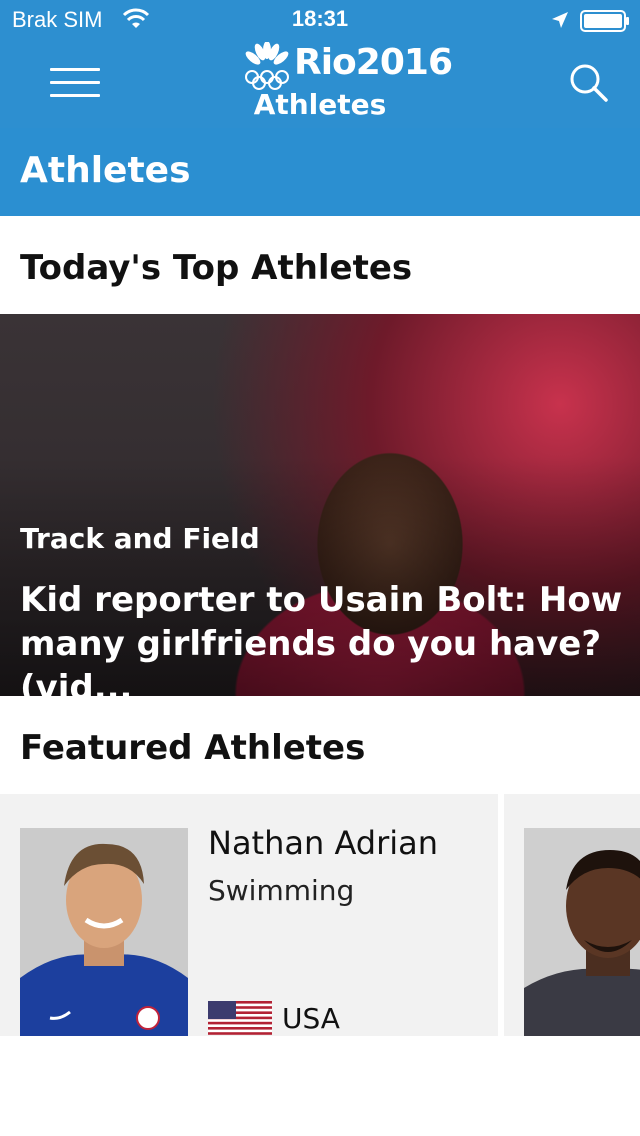 The height and width of the screenshot is (1136, 640). I want to click on athlete-sport: Swimming, so click(281, 890).